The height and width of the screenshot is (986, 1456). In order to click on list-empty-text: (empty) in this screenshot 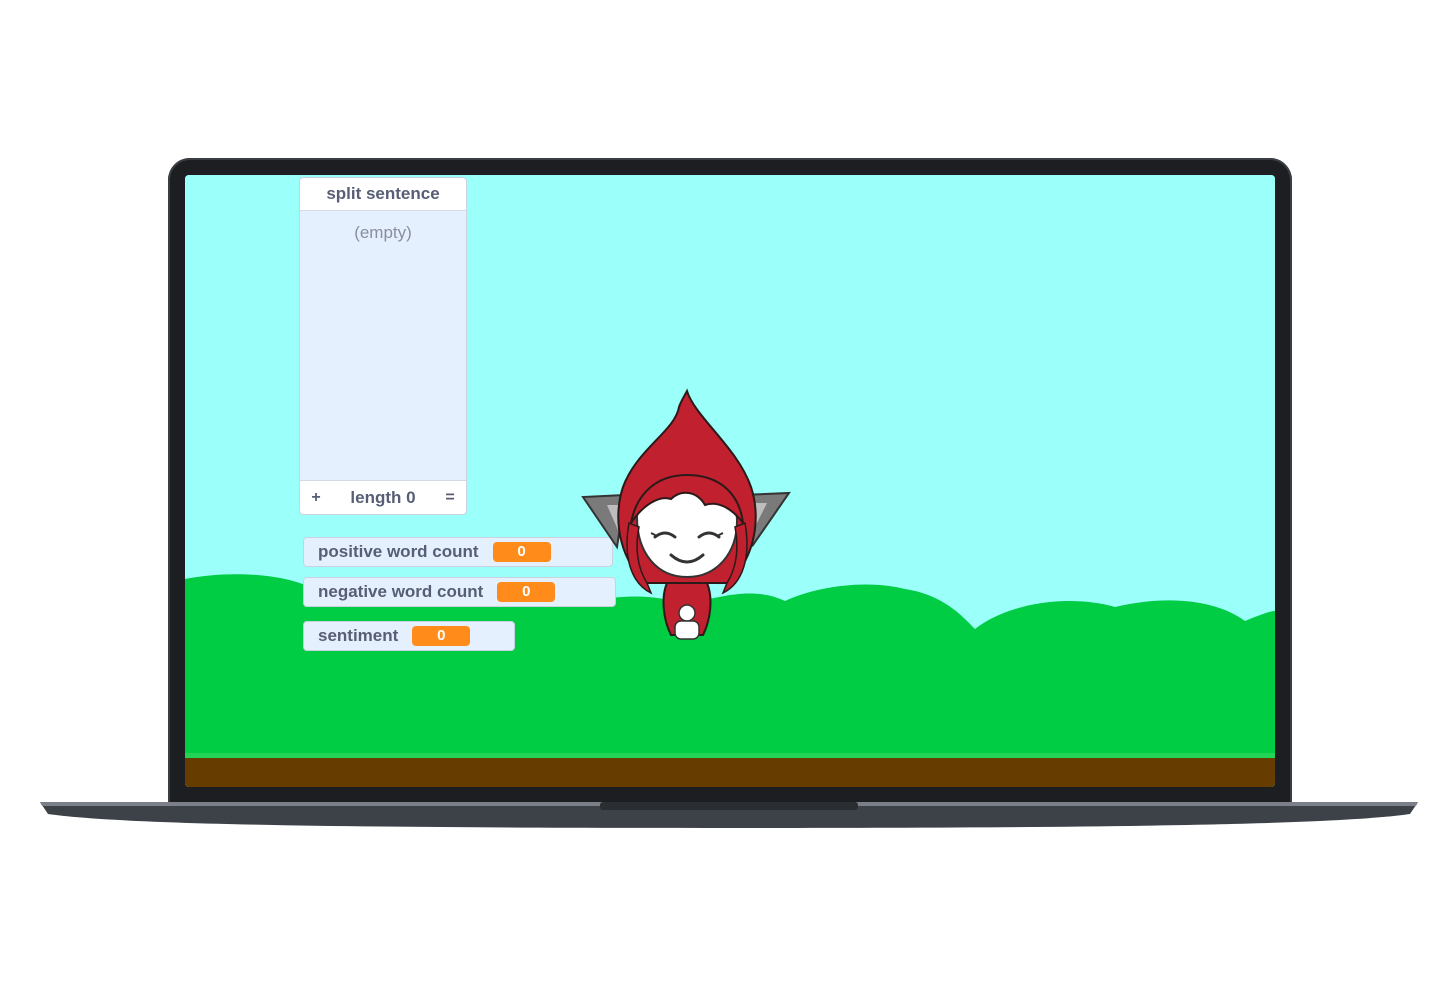, I will do `click(383, 232)`.